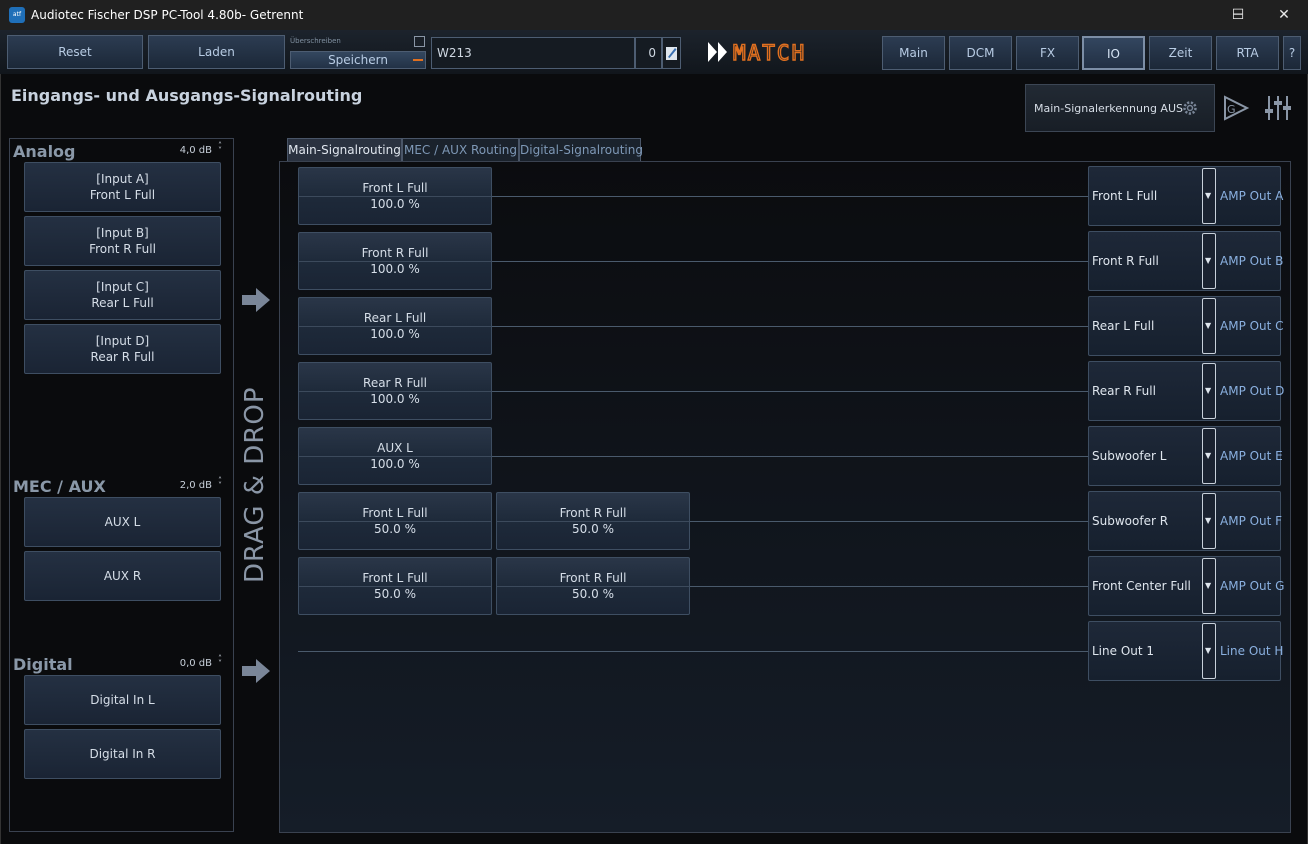 The image size is (1308, 844). Describe the element at coordinates (1108, 108) in the screenshot. I see `signal-detection-label: Main-Signalerkennung AUS` at that location.